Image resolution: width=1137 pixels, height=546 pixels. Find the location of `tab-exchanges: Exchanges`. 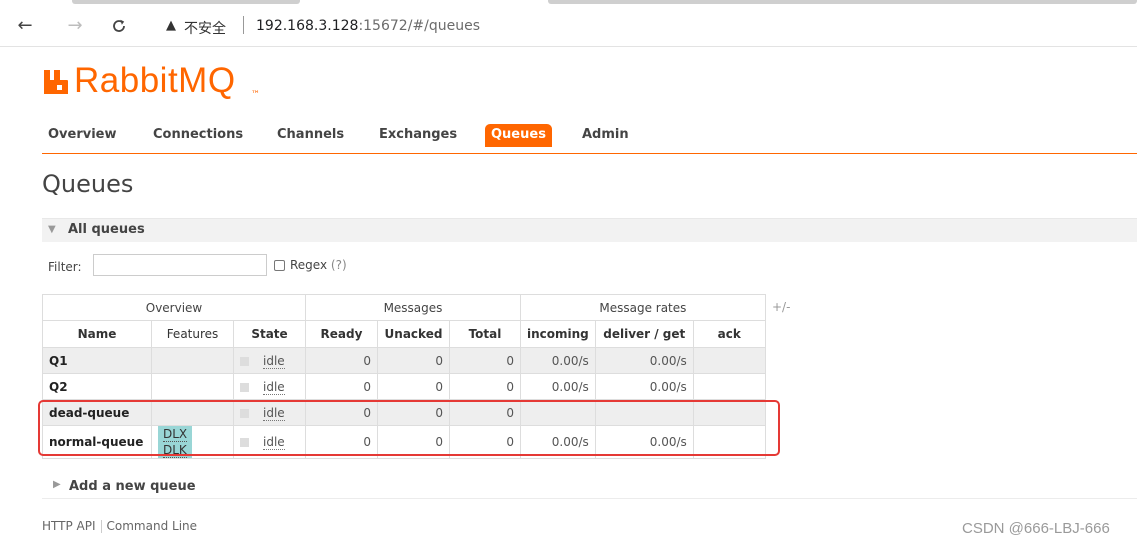

tab-exchanges: Exchanges is located at coordinates (418, 134).